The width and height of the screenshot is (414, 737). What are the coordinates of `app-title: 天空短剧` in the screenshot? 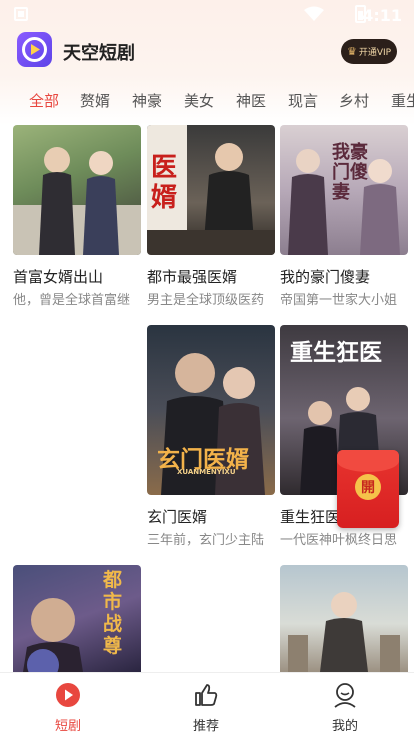 It's located at (99, 53).